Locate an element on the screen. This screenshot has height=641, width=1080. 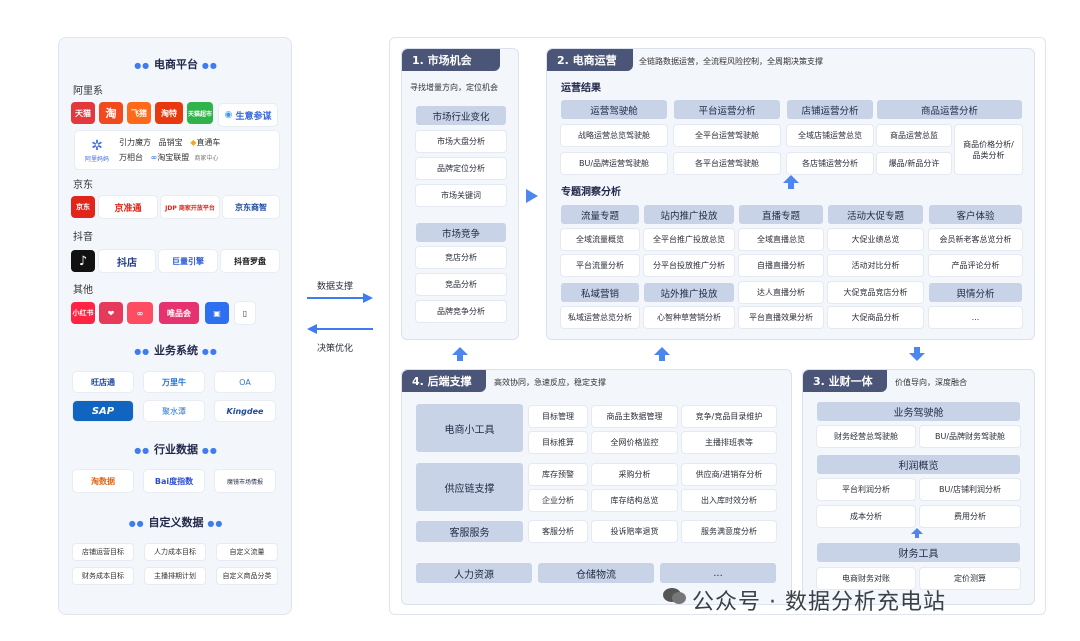
alimama-logo: ✲ 阿里妈妈 is located at coordinates (97, 150).